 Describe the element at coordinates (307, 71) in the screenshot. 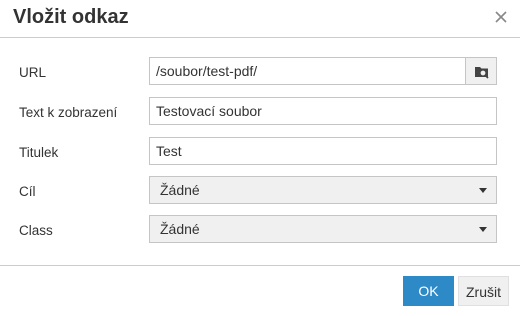

I see `url-input: /soubor/test-pdf/` at that location.